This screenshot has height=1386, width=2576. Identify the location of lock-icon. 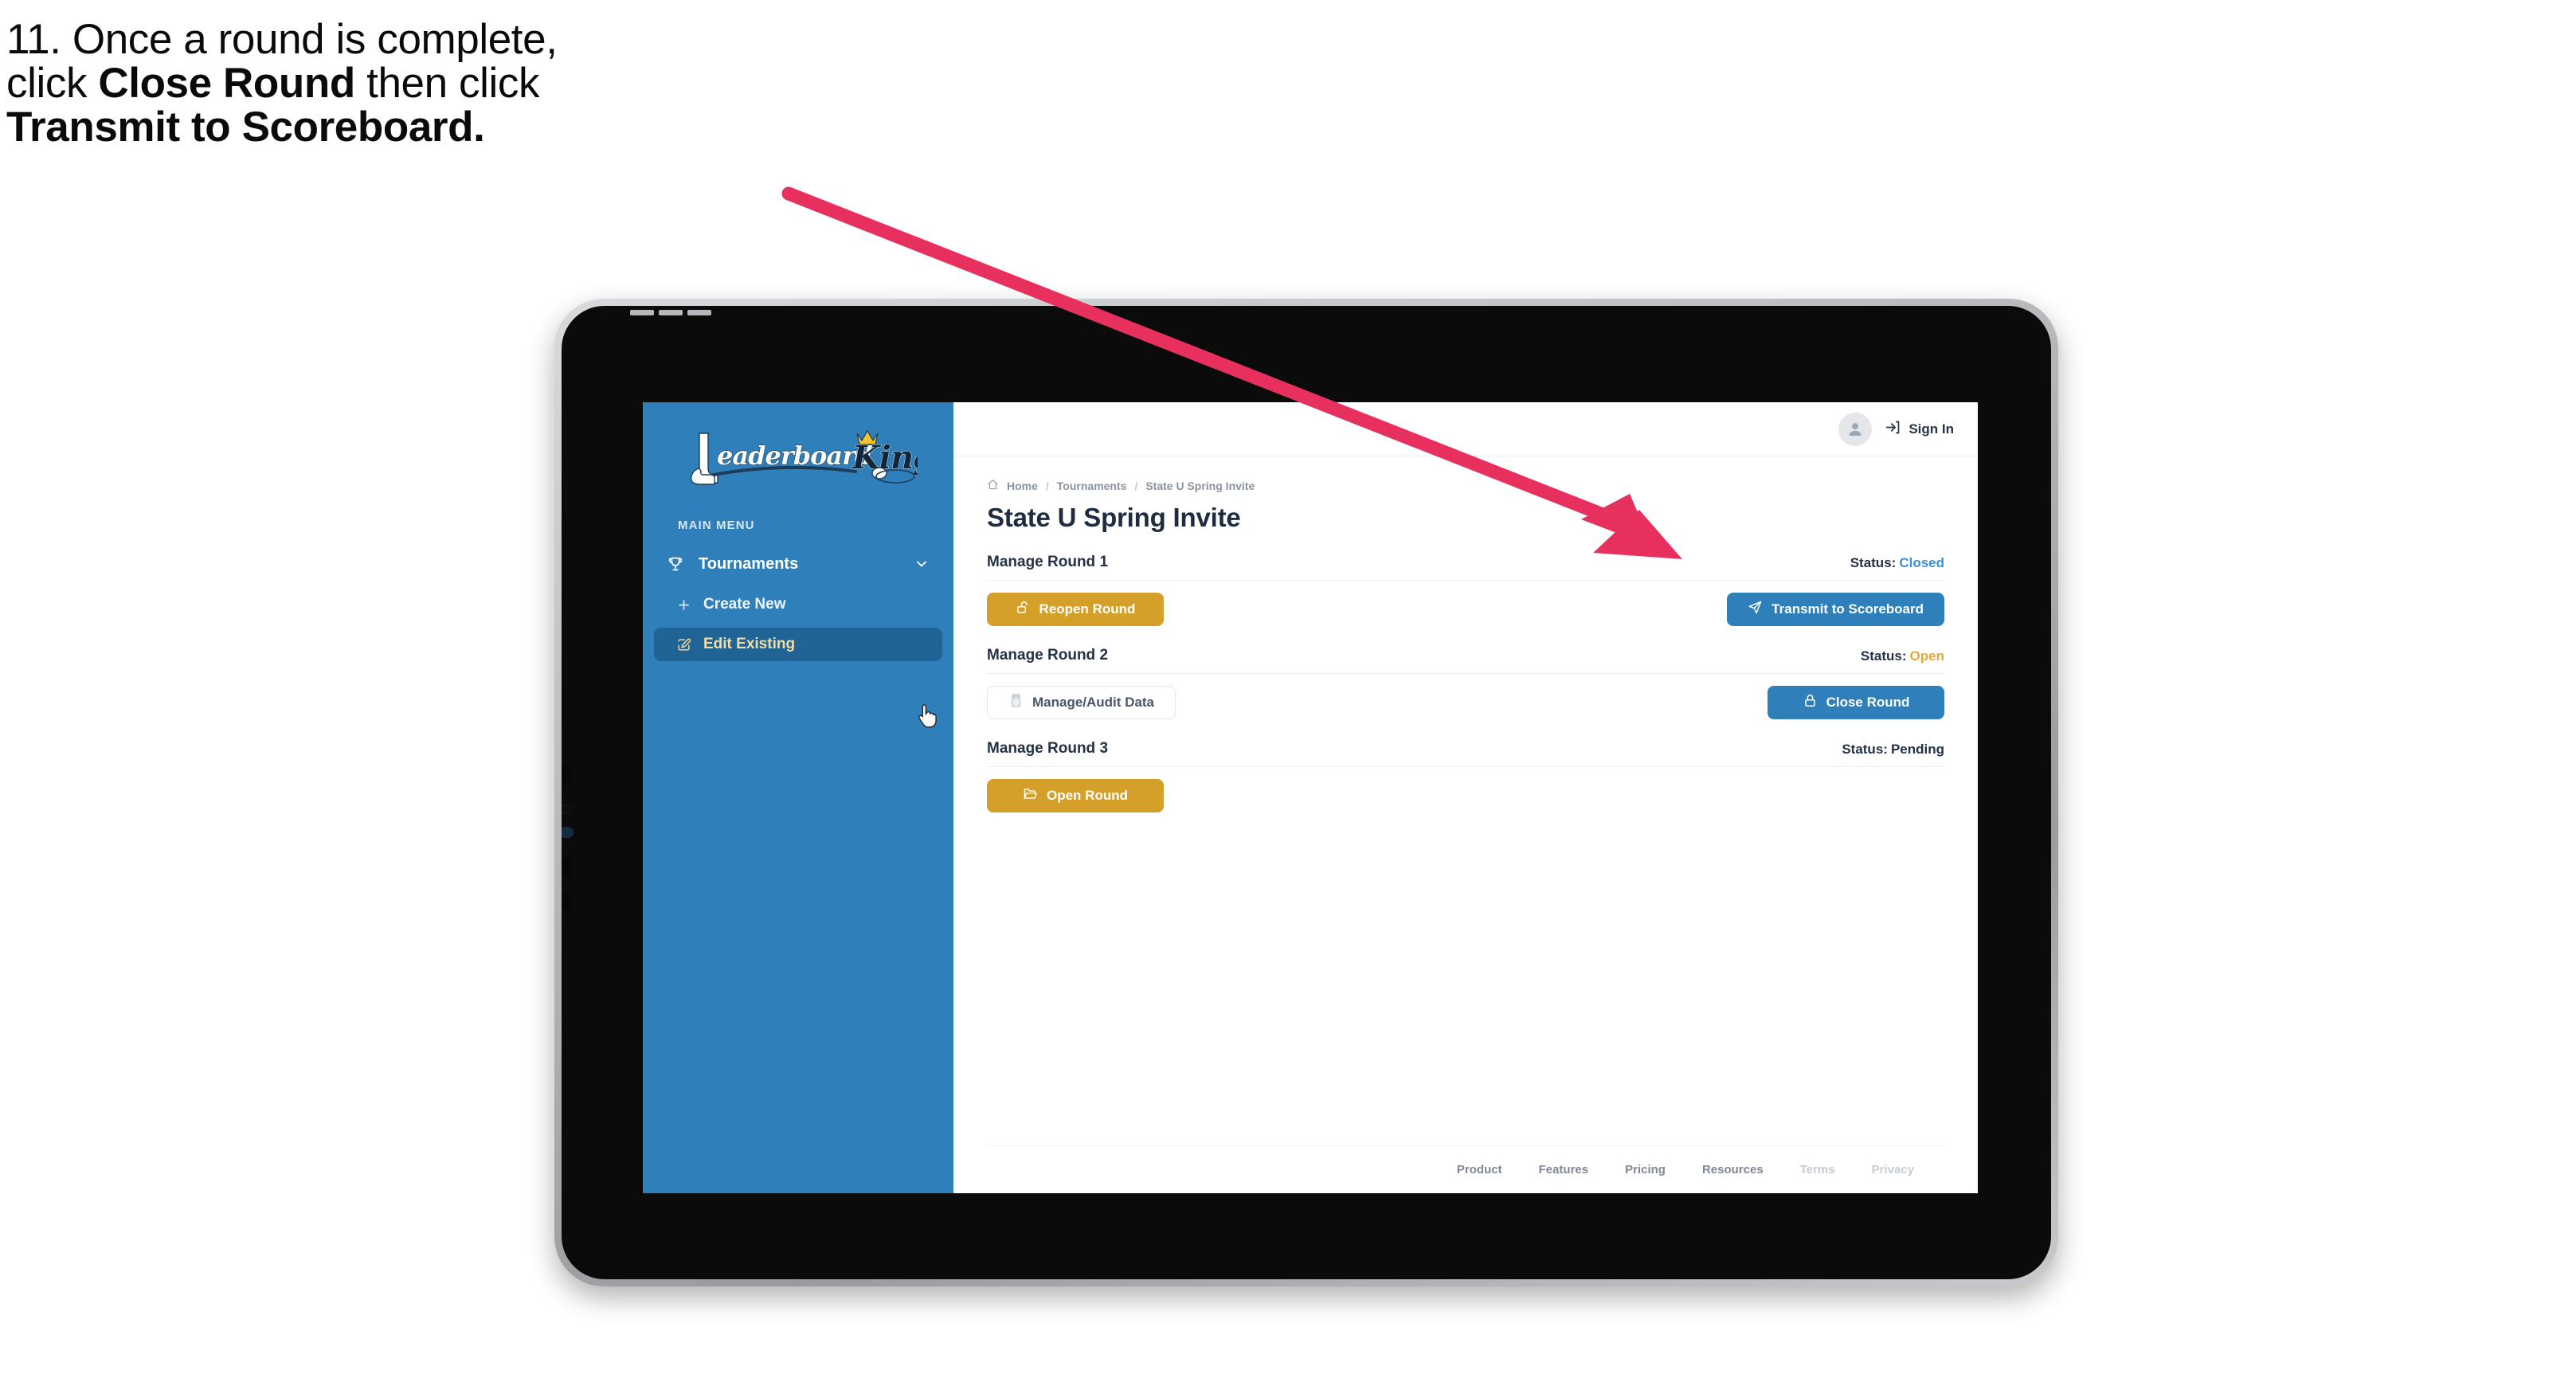
(1810, 702).